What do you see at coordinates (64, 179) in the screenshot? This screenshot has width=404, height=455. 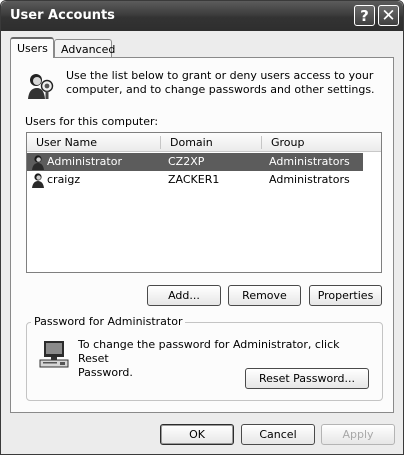 I see `user-name-cell: craigz` at bounding box center [64, 179].